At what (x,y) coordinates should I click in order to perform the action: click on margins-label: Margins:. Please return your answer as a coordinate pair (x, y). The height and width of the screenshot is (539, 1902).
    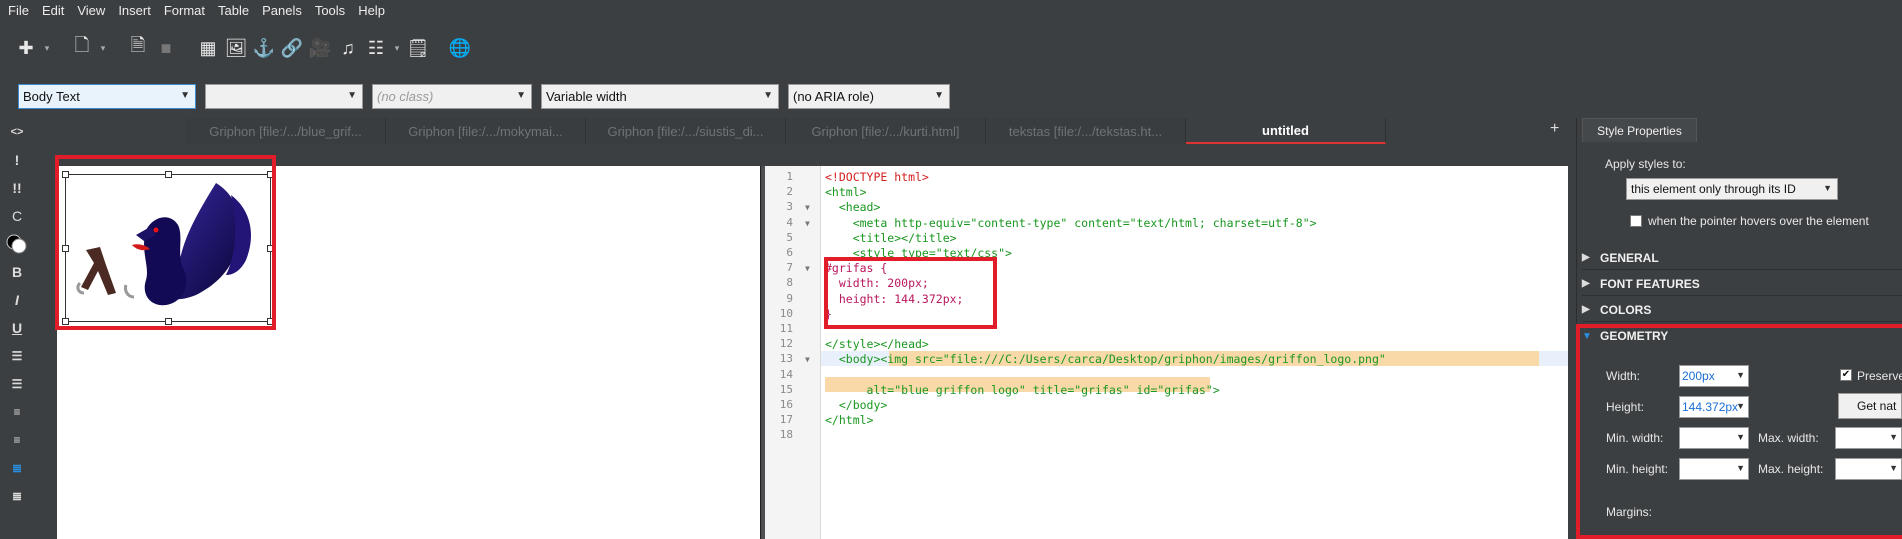
    Looking at the image, I should click on (1629, 512).